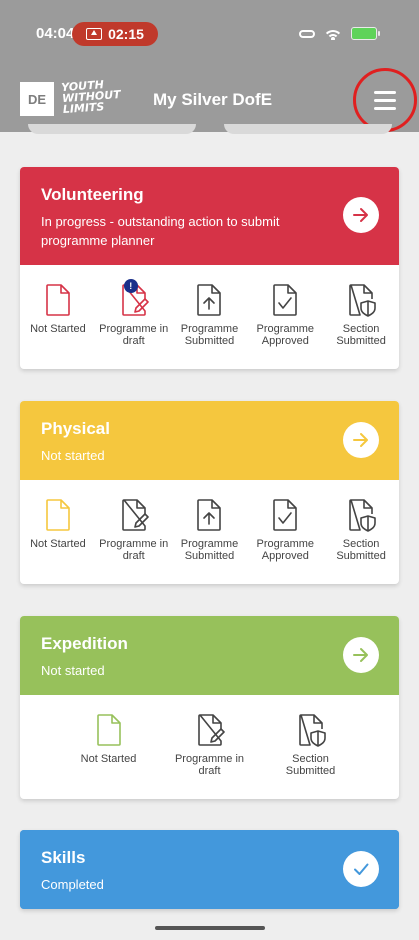 Image resolution: width=419 pixels, height=940 pixels. I want to click on skills-completed-button, so click(361, 869).